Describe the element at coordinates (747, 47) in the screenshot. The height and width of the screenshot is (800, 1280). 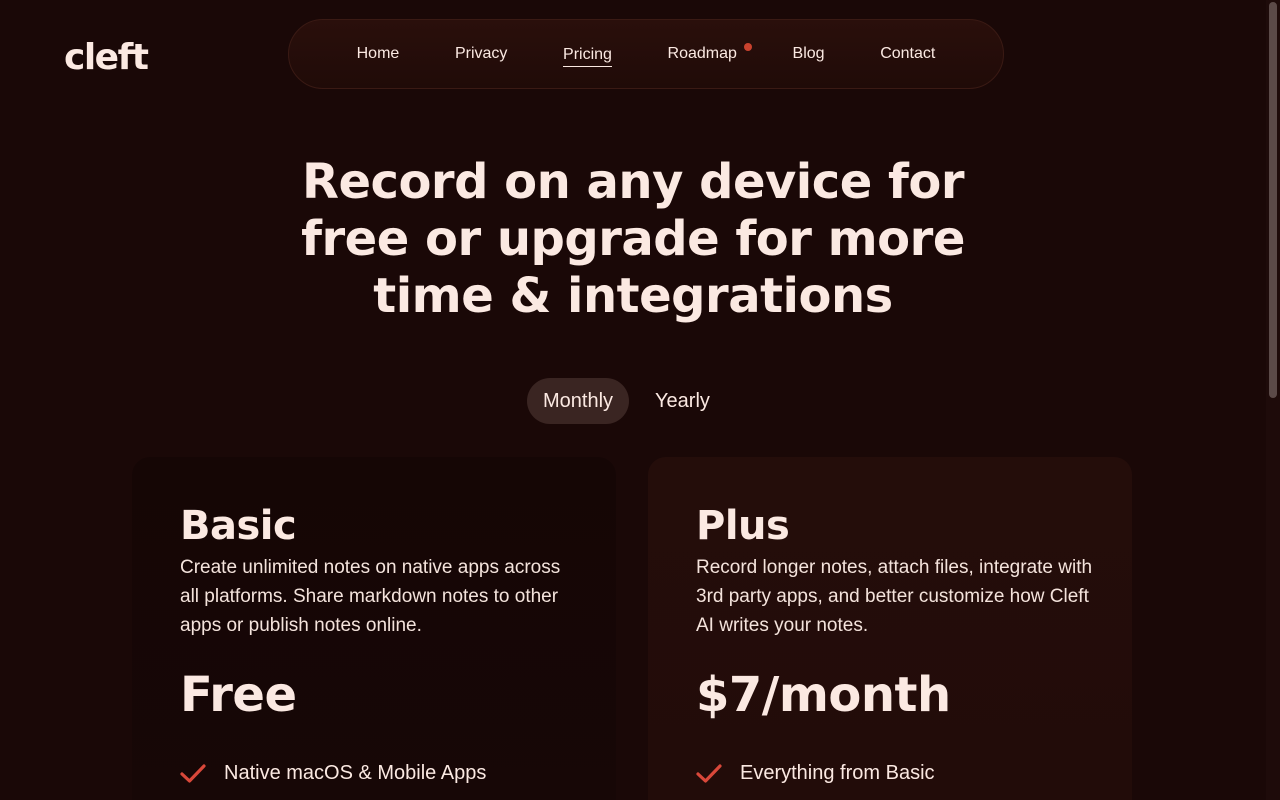
I see `notification-dot-icon` at that location.